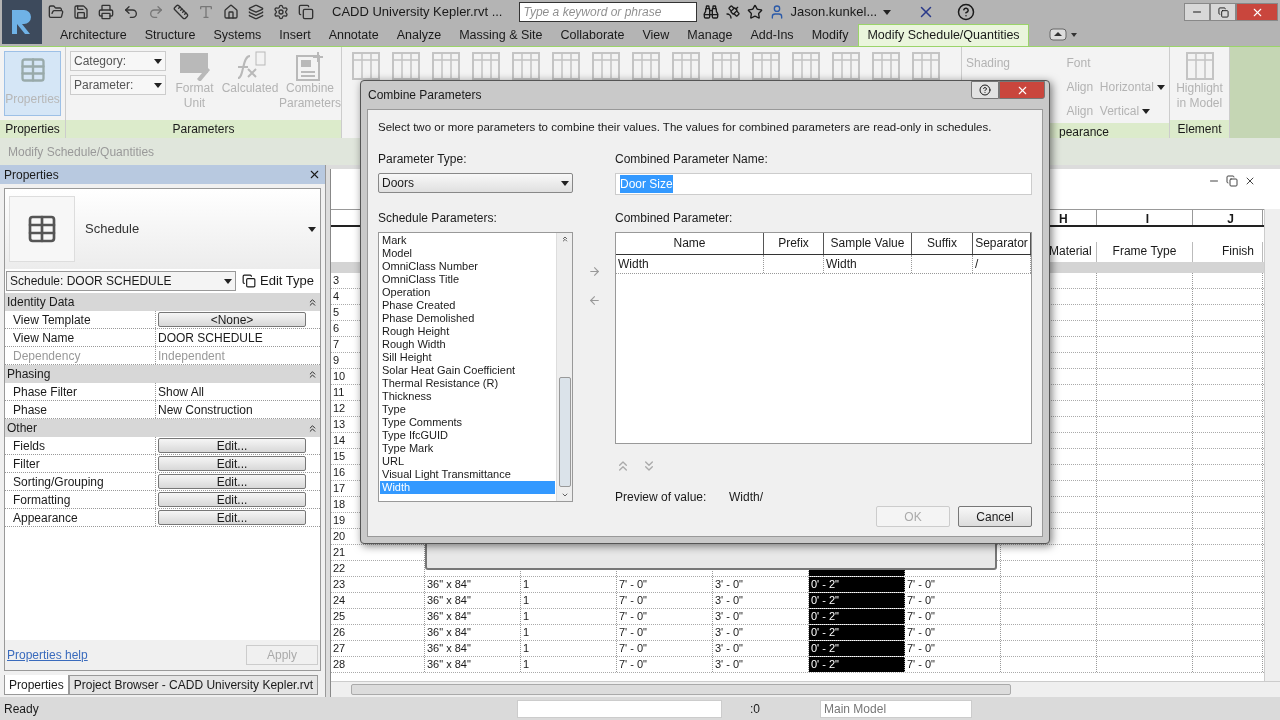 This screenshot has height=720, width=1280. I want to click on palette-tab: Project Browser - CADD University Kepler.rvt, so click(193, 685).